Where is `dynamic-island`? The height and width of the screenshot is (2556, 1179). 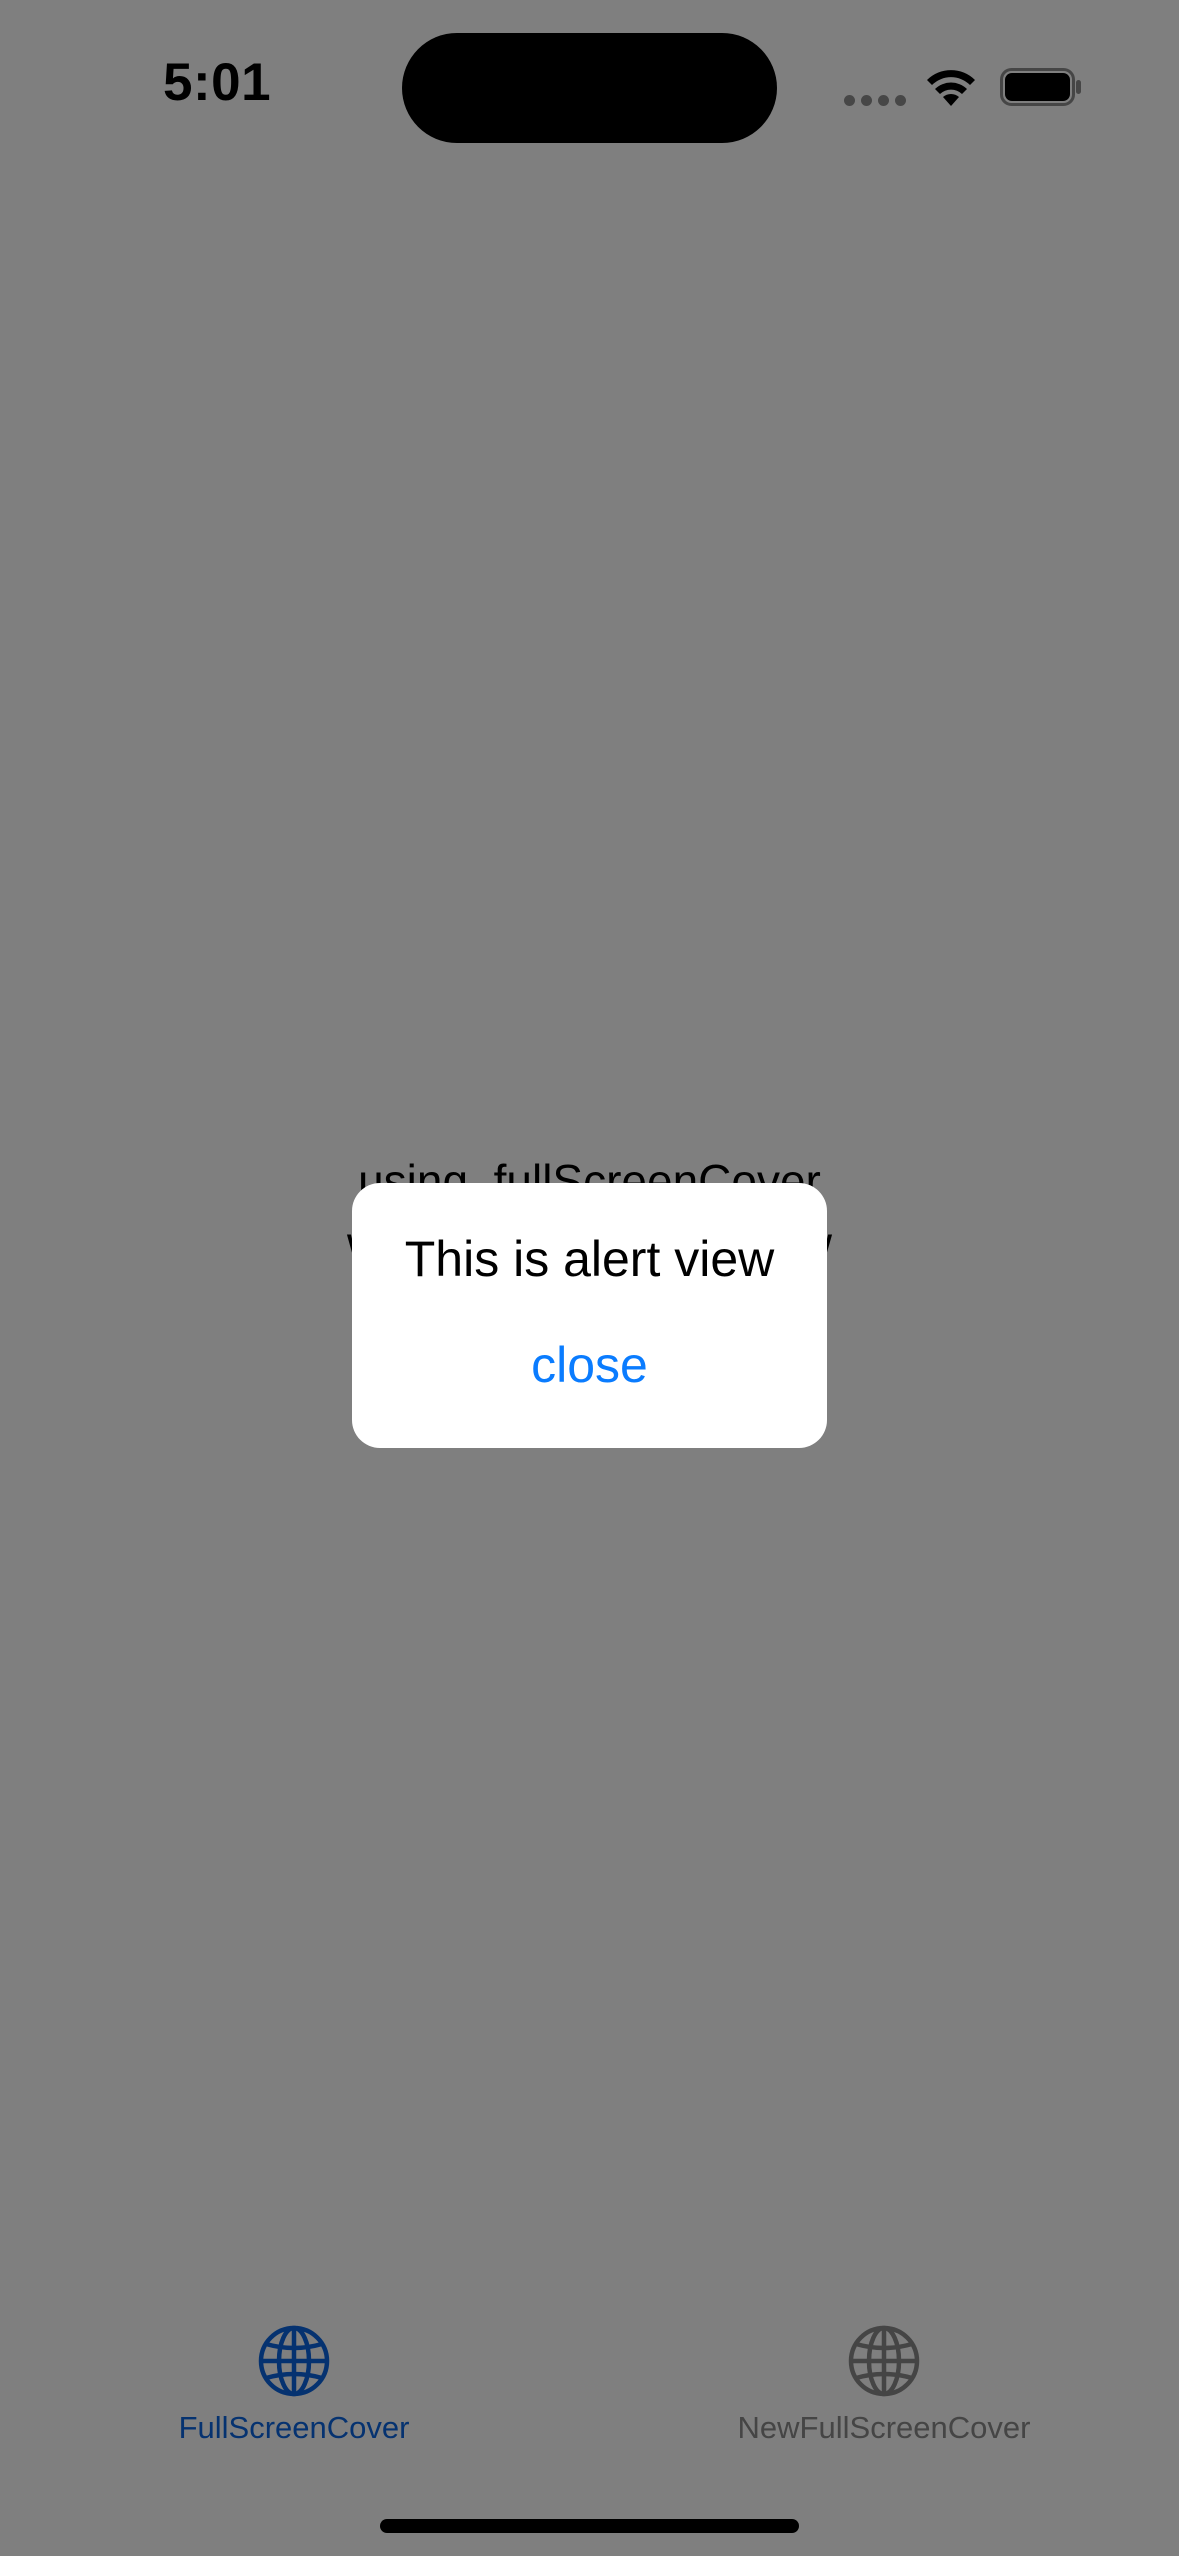 dynamic-island is located at coordinates (589, 88).